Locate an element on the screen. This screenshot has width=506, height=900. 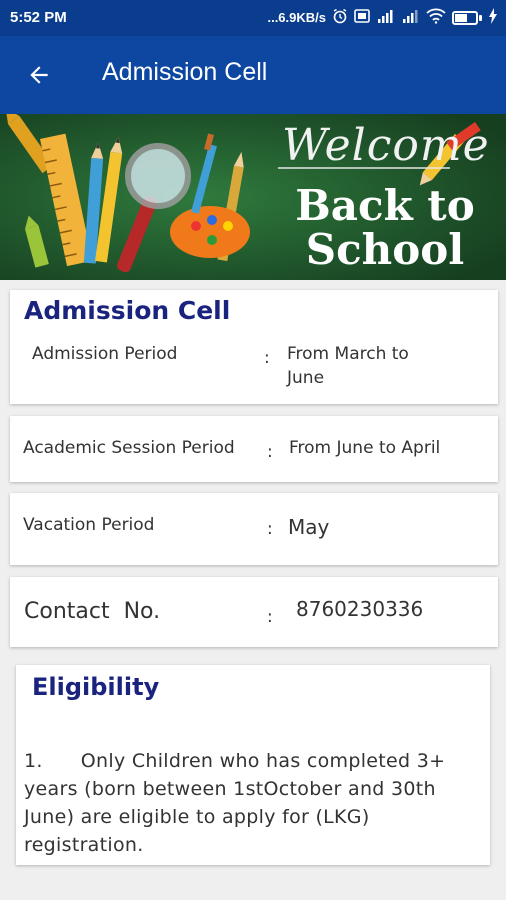
welcome-text: Welcome is located at coordinates (386, 145).